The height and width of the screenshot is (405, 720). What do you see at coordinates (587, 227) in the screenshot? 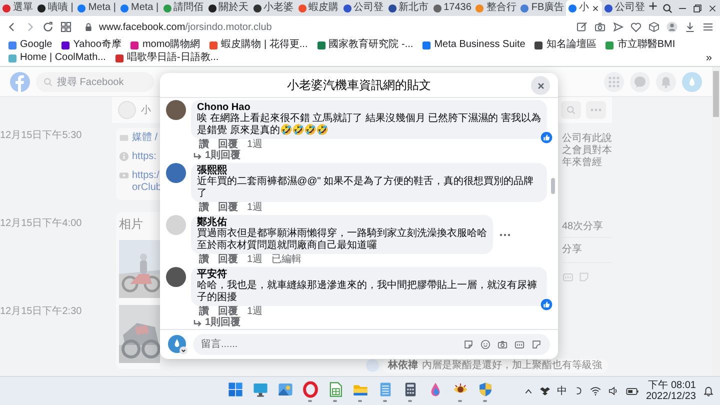
I see `share-count: 48次分享` at bounding box center [587, 227].